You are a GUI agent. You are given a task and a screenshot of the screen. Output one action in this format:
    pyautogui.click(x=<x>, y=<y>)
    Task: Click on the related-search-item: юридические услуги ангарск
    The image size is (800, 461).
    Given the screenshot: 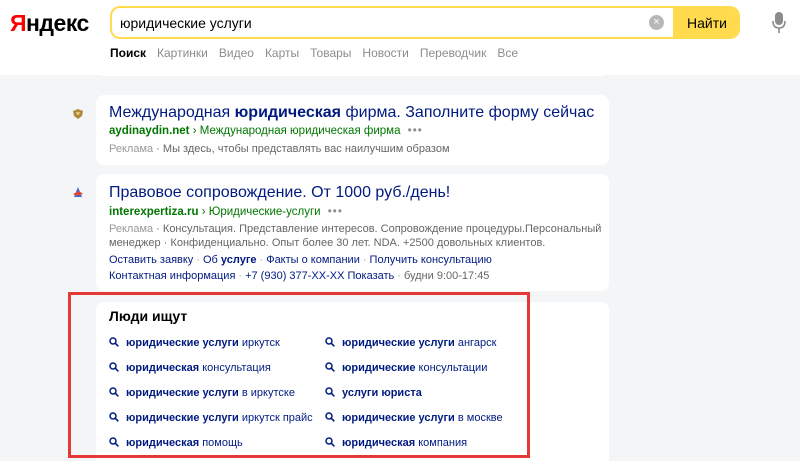 What is the action you would take?
    pyautogui.click(x=410, y=343)
    